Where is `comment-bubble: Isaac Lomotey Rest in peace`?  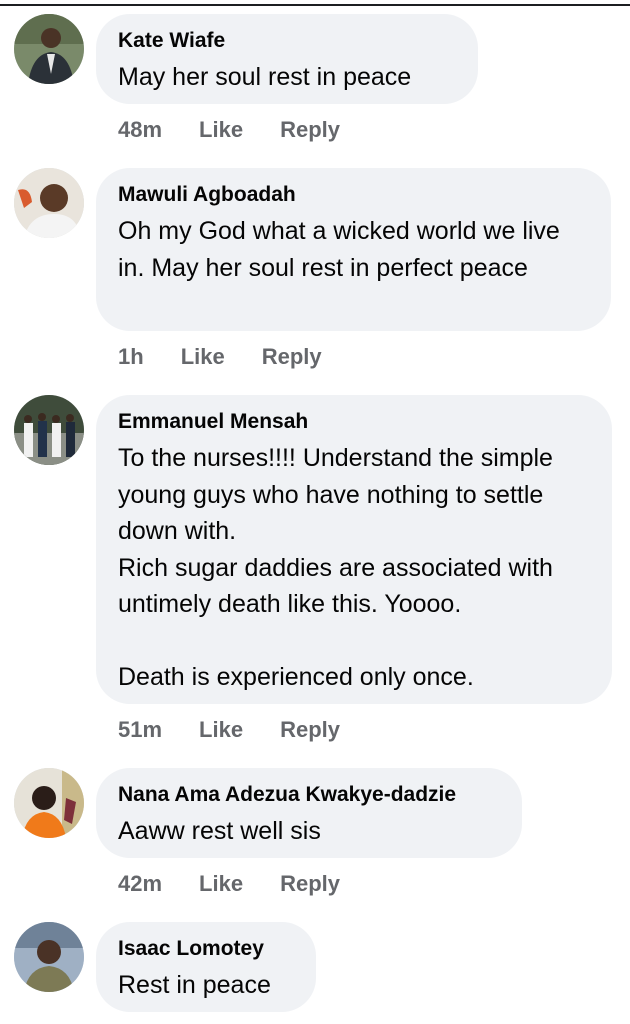
comment-bubble: Isaac Lomotey Rest in peace is located at coordinates (206, 967).